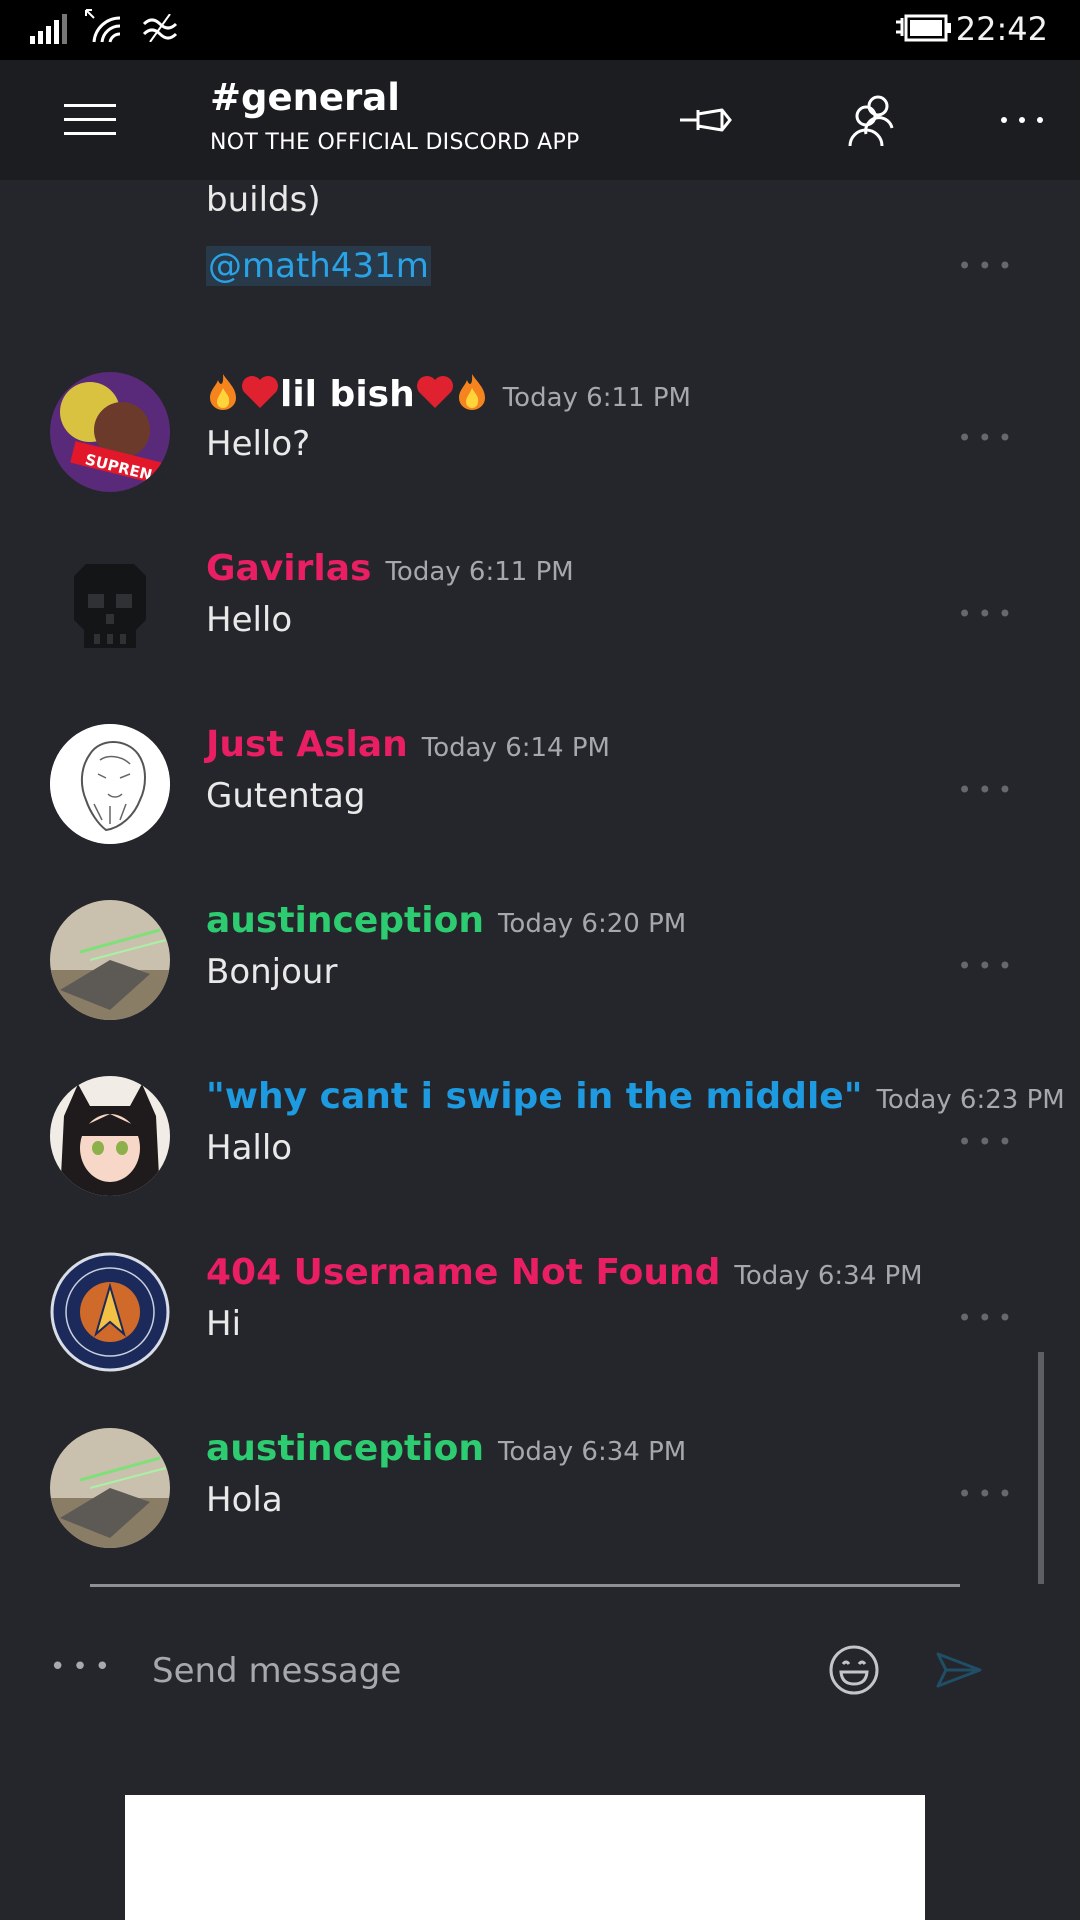 The width and height of the screenshot is (1080, 1920). What do you see at coordinates (258, 444) in the screenshot?
I see `message-text: Hello?` at bounding box center [258, 444].